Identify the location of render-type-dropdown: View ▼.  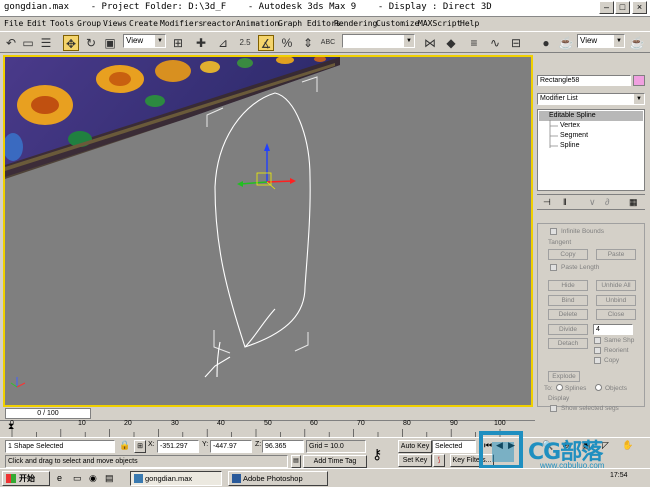
(601, 41).